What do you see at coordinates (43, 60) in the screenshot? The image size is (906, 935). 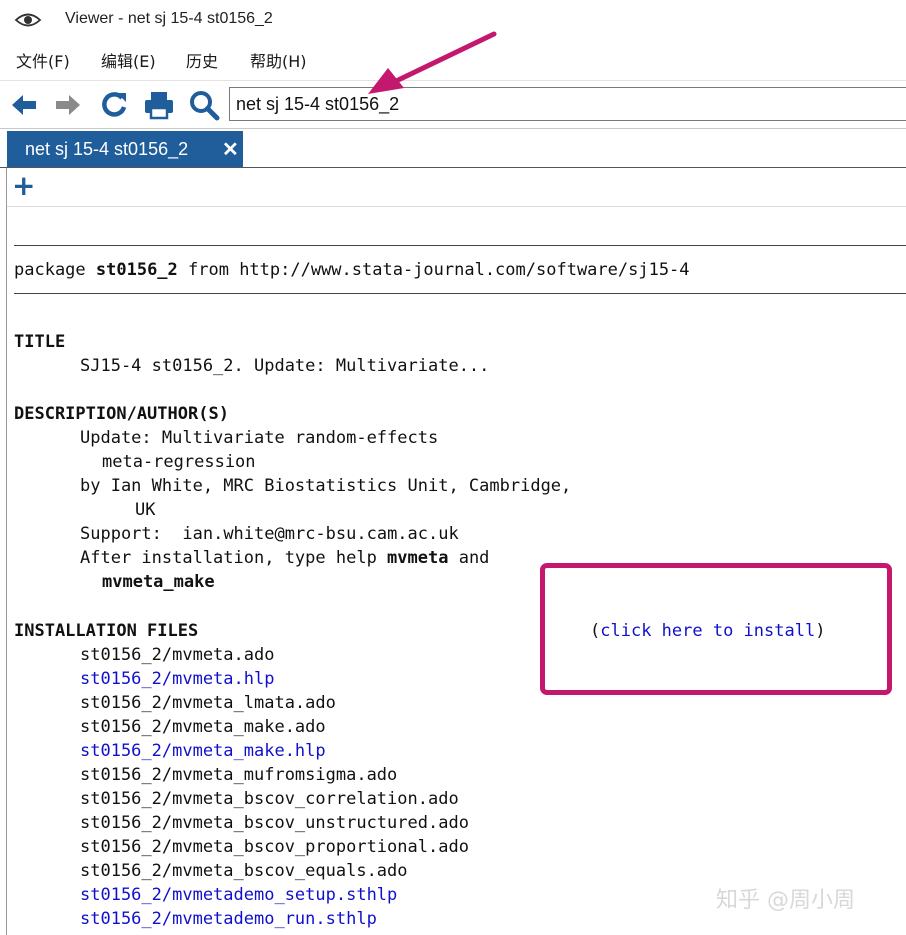 I see `menu-file: 文件(F)` at bounding box center [43, 60].